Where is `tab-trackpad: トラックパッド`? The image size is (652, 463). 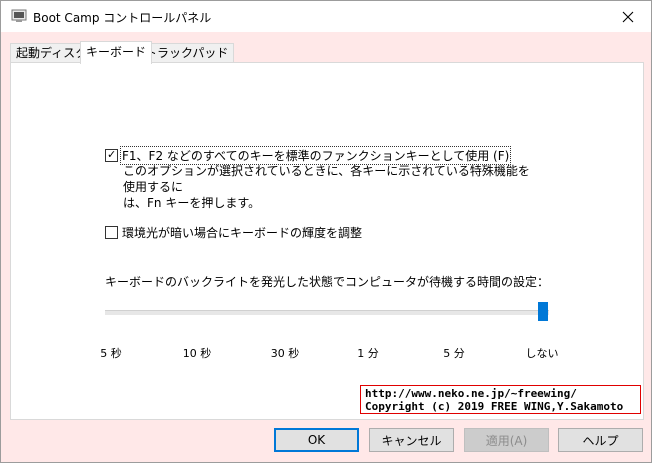
tab-trackpad: トラックパッド is located at coordinates (187, 53).